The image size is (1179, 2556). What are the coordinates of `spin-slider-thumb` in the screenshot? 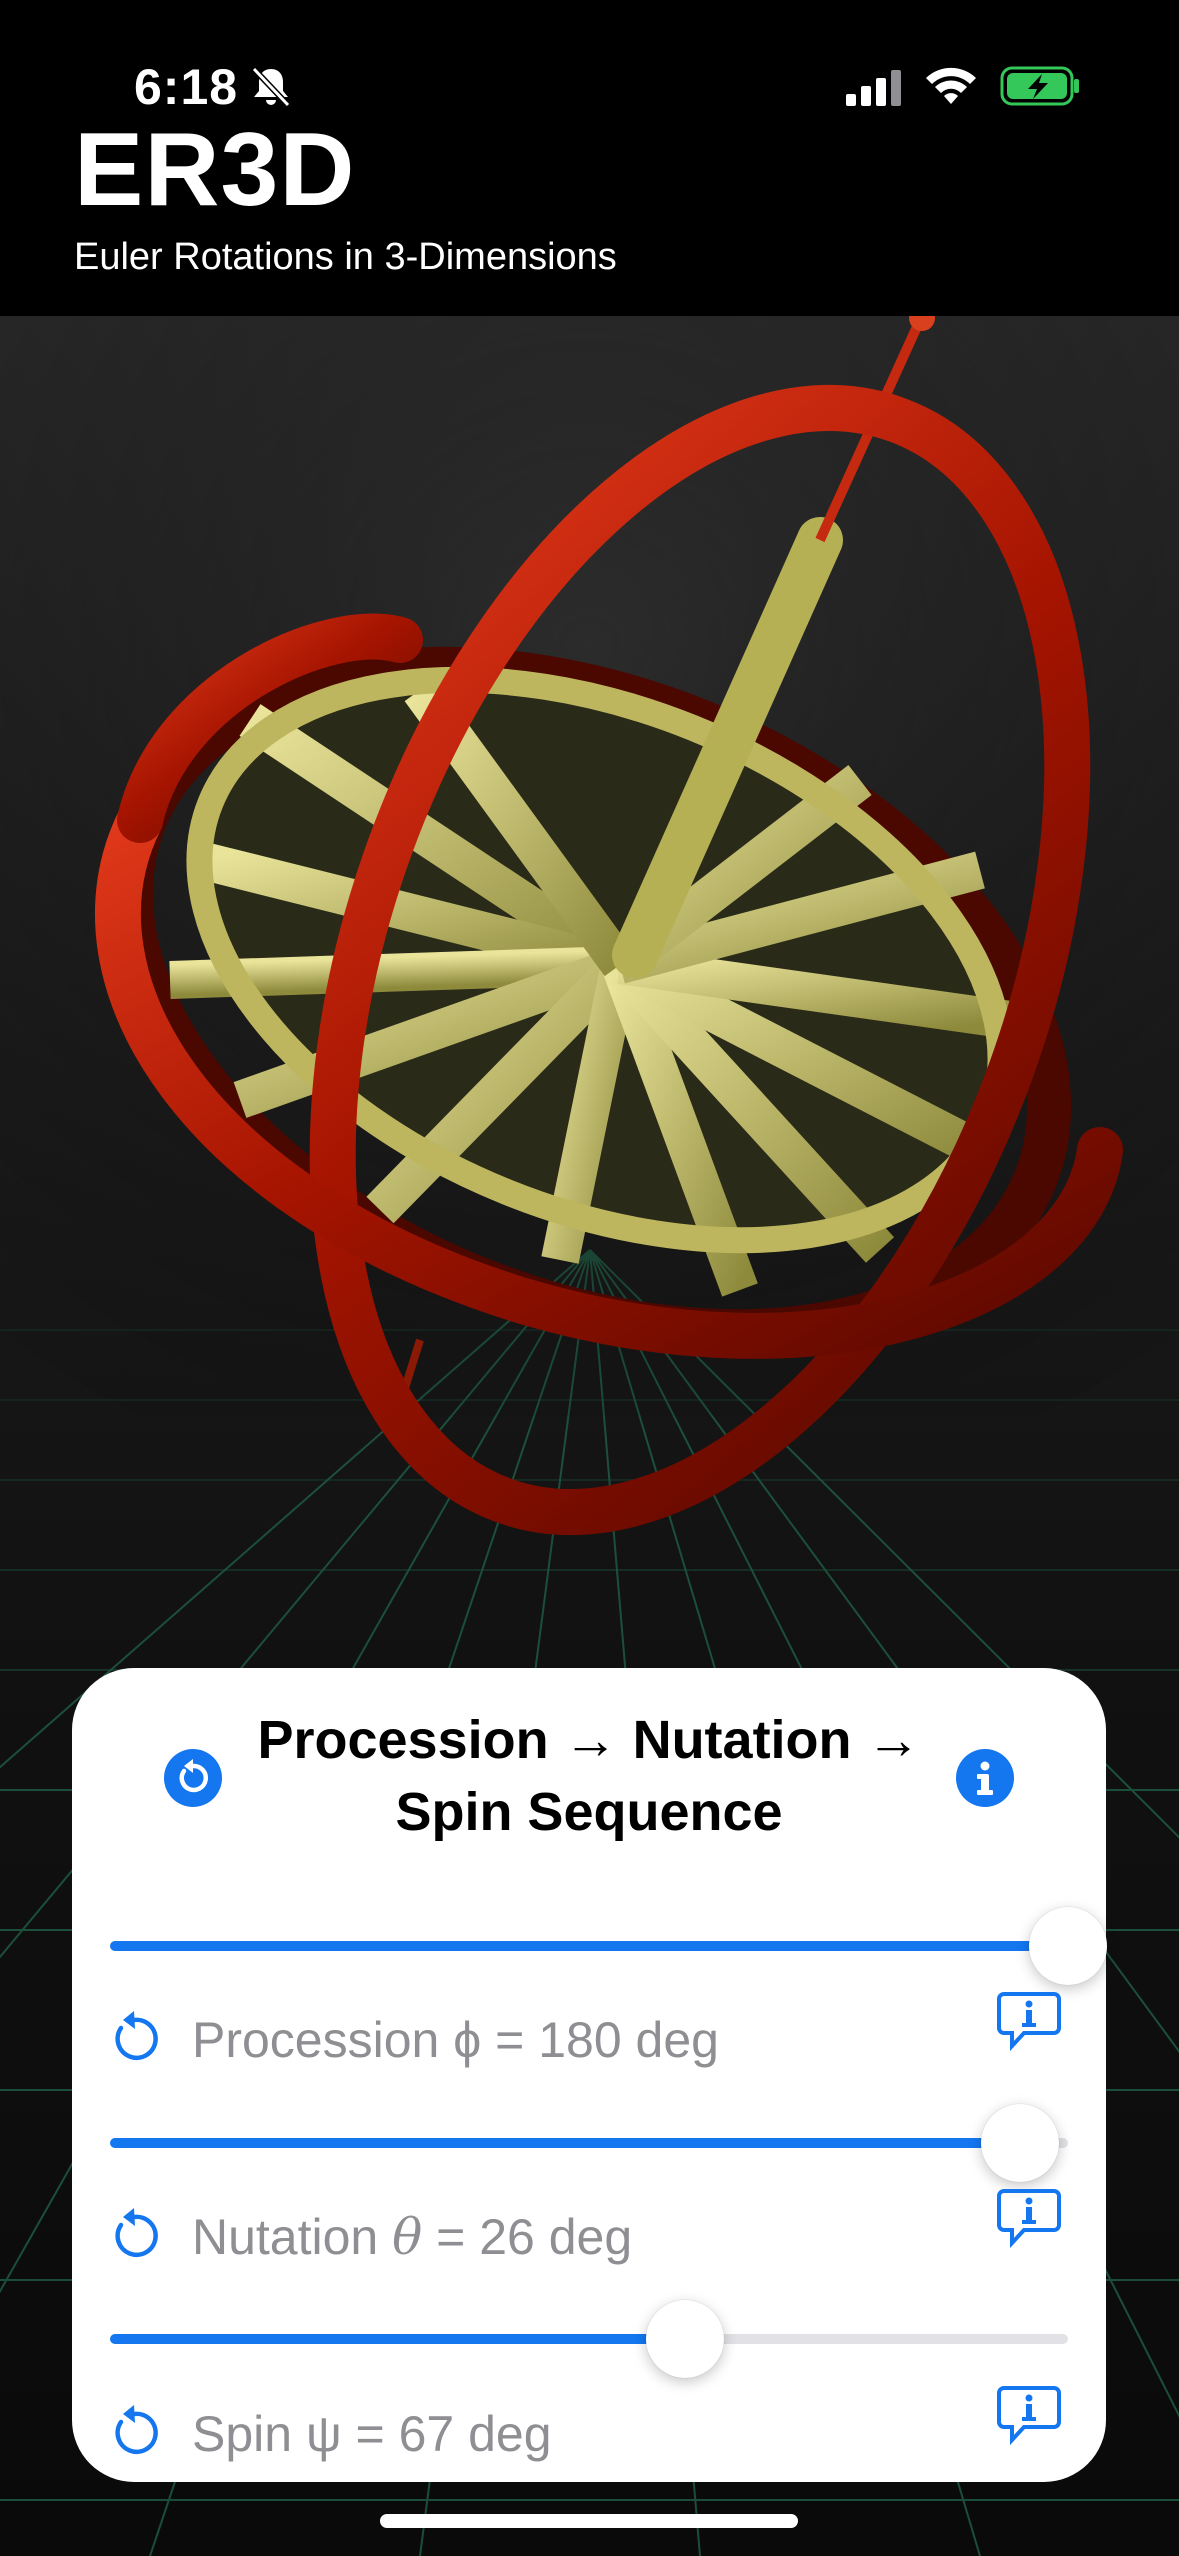 It's located at (684, 2339).